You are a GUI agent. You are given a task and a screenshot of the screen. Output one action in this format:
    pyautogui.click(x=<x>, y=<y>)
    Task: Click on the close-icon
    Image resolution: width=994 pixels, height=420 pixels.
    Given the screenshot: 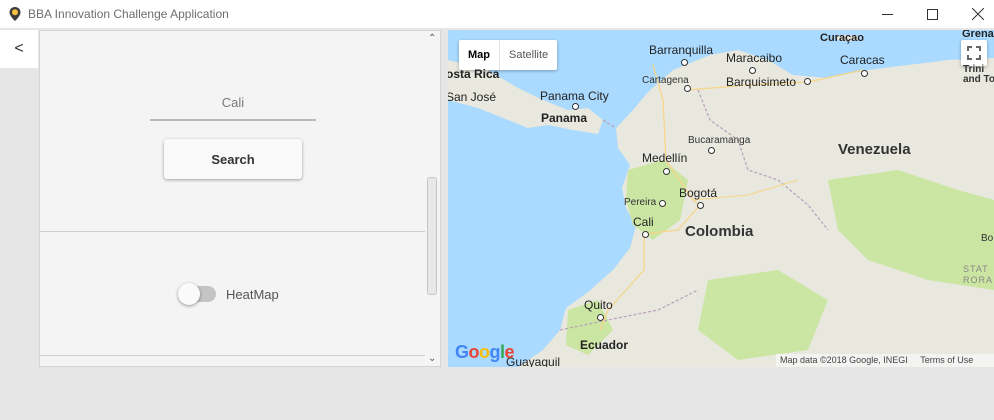 What is the action you would take?
    pyautogui.click(x=978, y=14)
    